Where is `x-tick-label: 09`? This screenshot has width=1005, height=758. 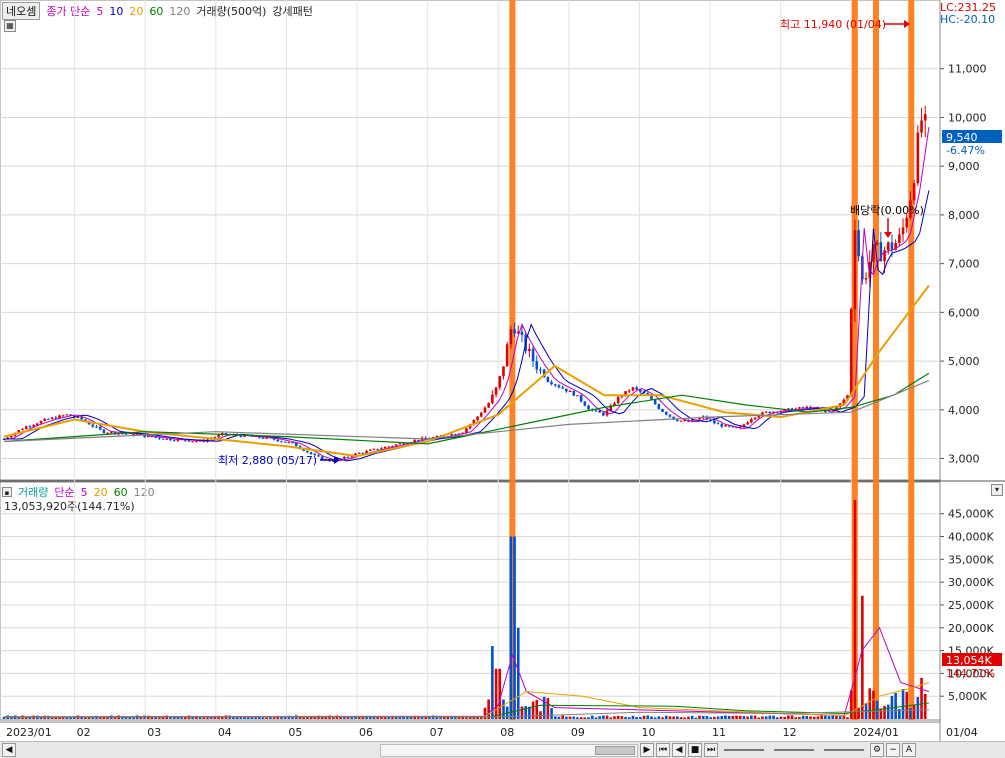
x-tick-label: 09 is located at coordinates (578, 732).